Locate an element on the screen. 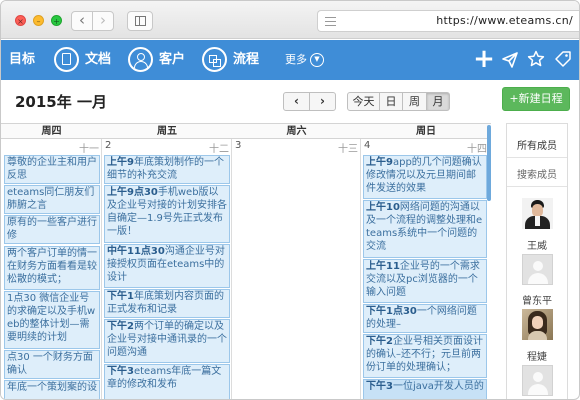  event-item: 下午2企业号相关页面设计的确认–还不行；元旦前两份订单的处理确认； is located at coordinates (425, 356).